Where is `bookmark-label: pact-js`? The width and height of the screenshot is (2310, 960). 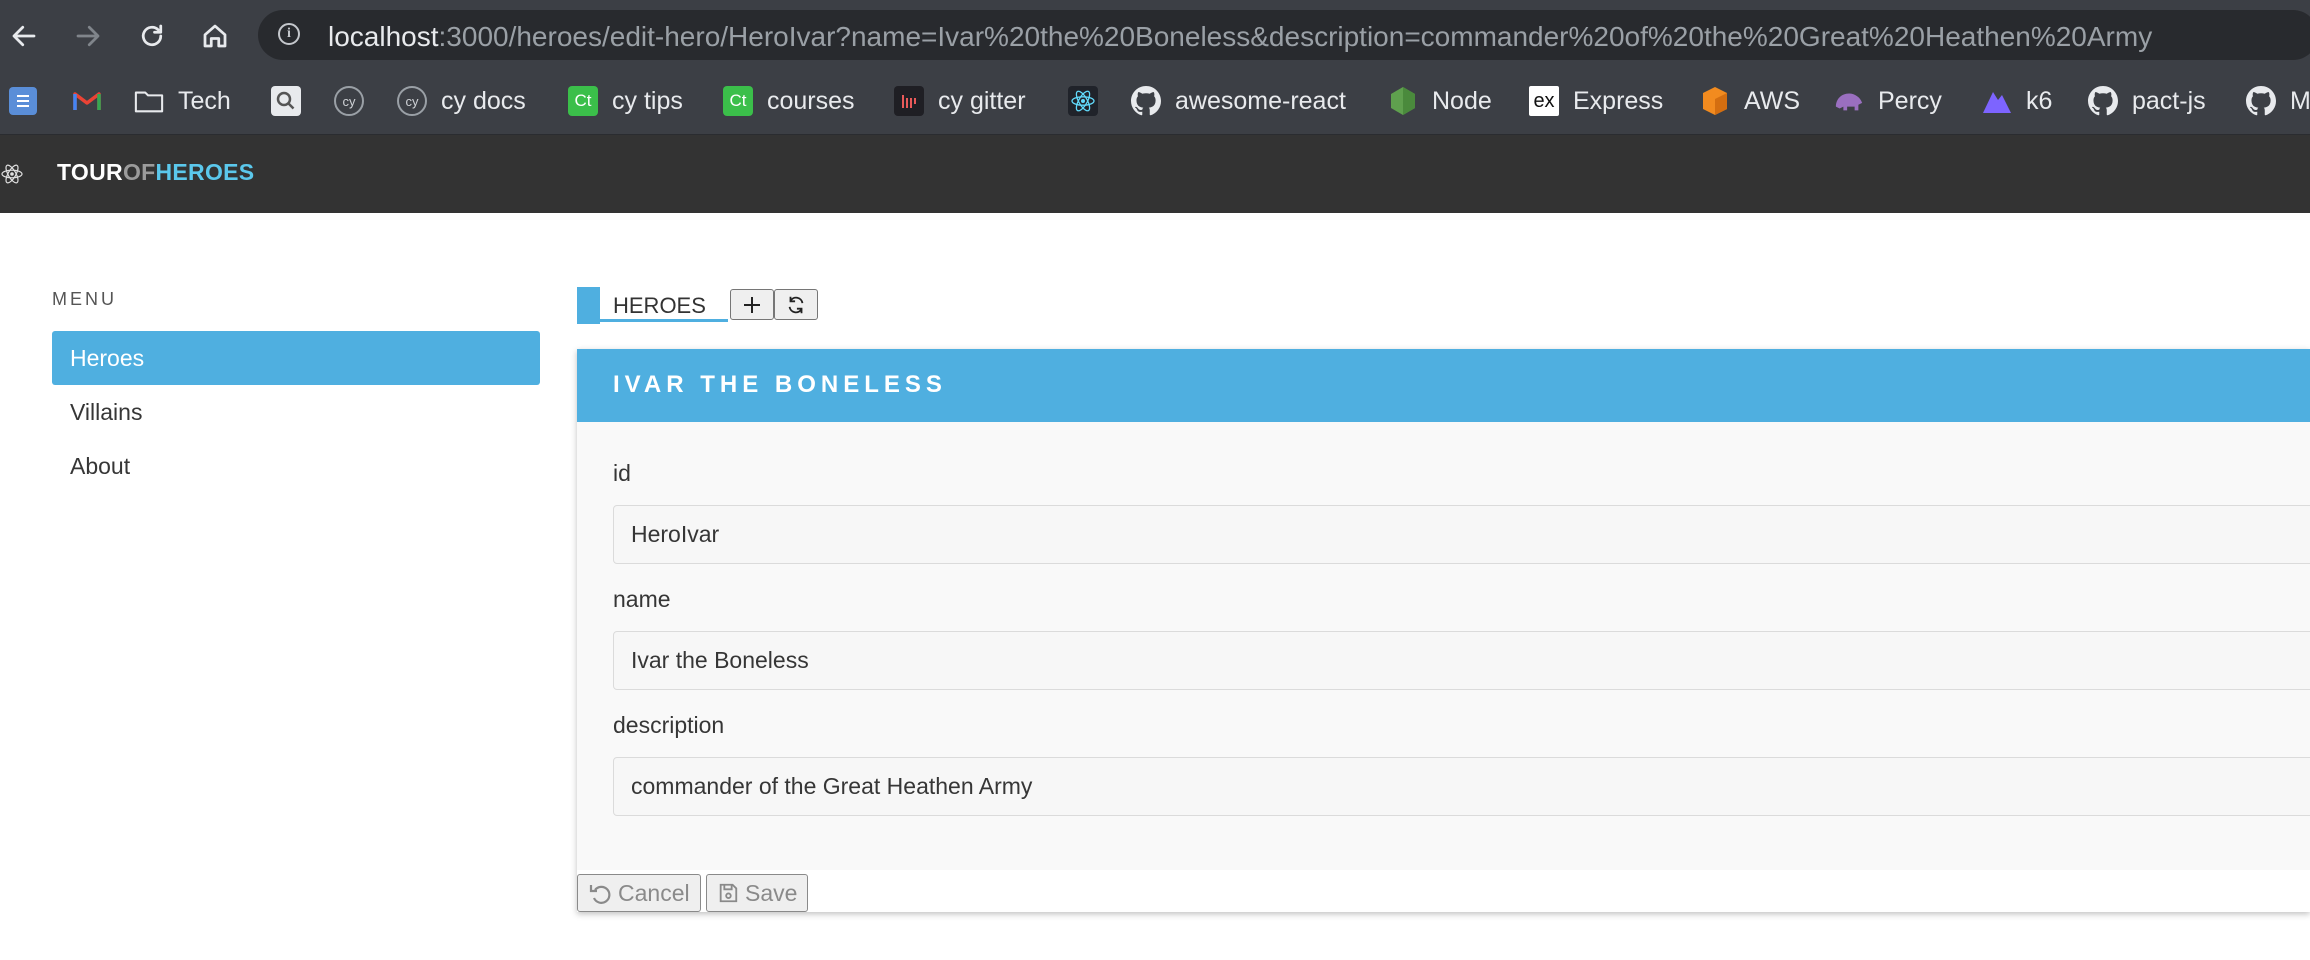 bookmark-label: pact-js is located at coordinates (2169, 100).